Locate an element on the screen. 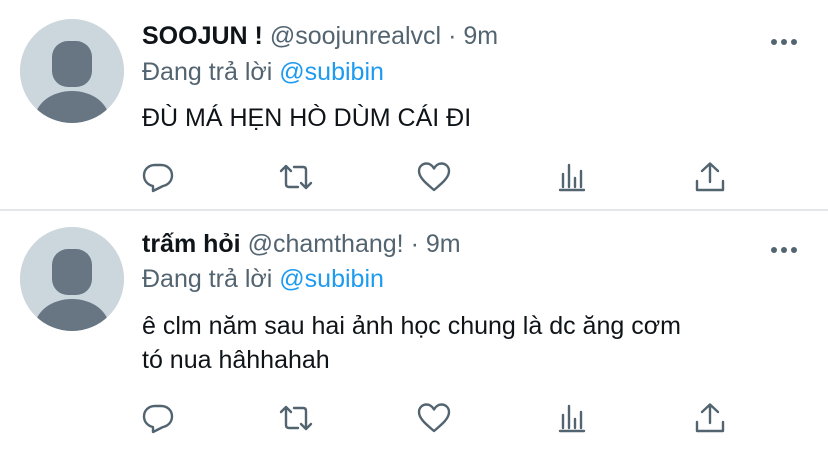 The height and width of the screenshot is (458, 828). author-name: SOOJUN ! is located at coordinates (202, 36).